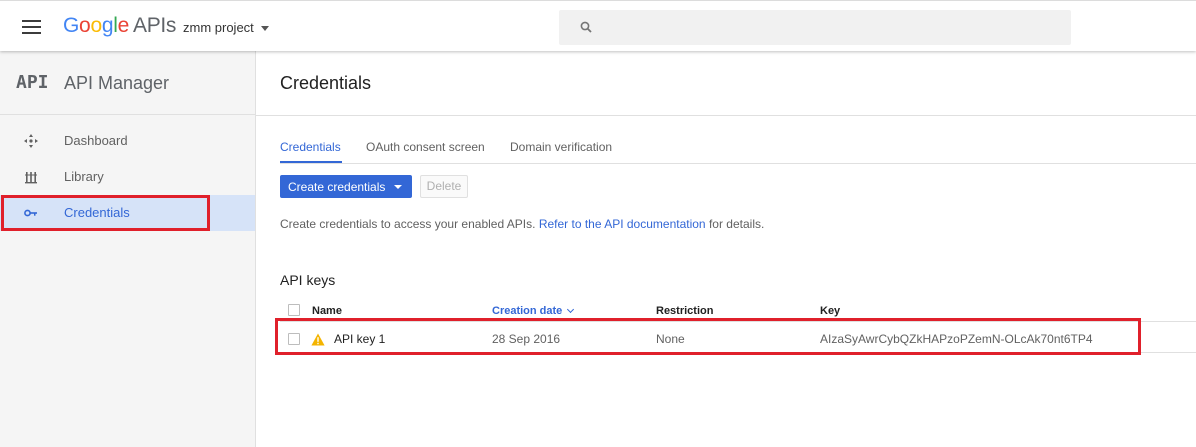 Image resolution: width=1196 pixels, height=447 pixels. What do you see at coordinates (310, 147) in the screenshot?
I see `tab-credentials: Credentials` at bounding box center [310, 147].